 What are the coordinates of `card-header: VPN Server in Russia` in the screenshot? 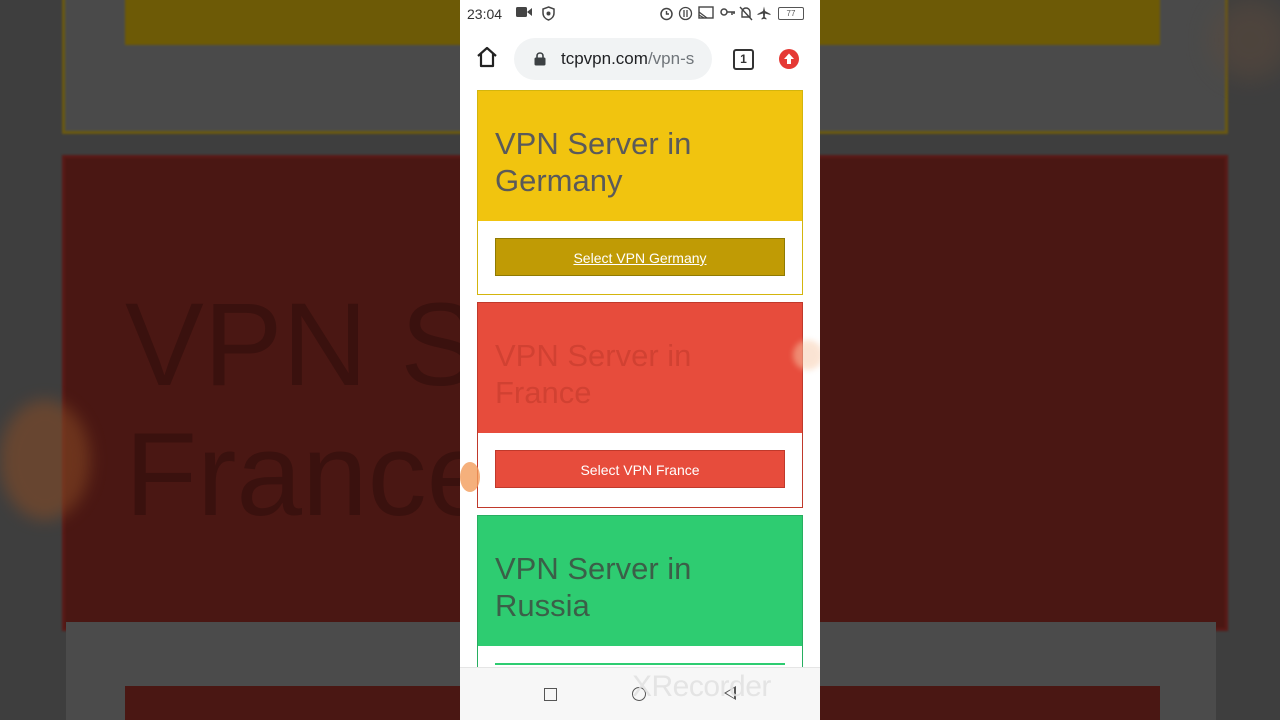 It's located at (640, 581).